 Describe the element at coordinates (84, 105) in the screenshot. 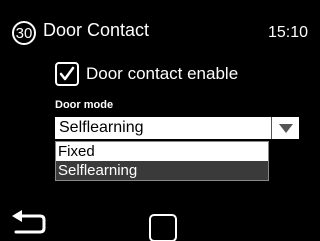

I see `door-mode-label: Door mode` at that location.